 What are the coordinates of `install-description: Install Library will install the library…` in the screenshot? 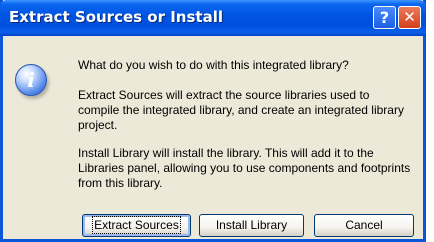 It's located at (244, 168).